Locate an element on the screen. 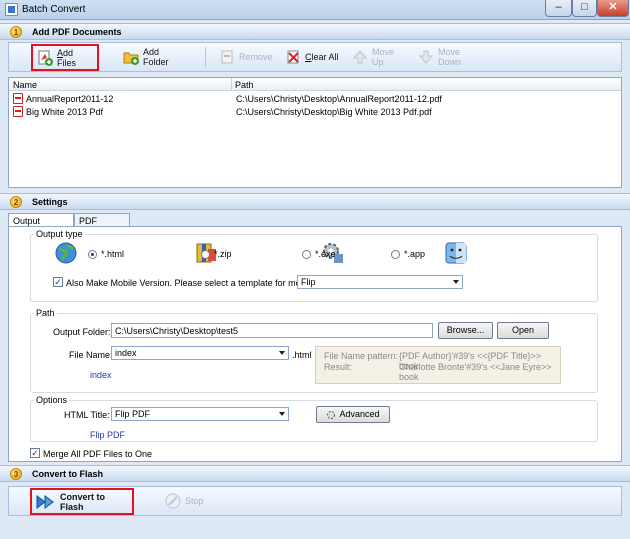 The width and height of the screenshot is (630, 539). section-add-pdf-header: 1 Add PDF Documents is located at coordinates (315, 31).